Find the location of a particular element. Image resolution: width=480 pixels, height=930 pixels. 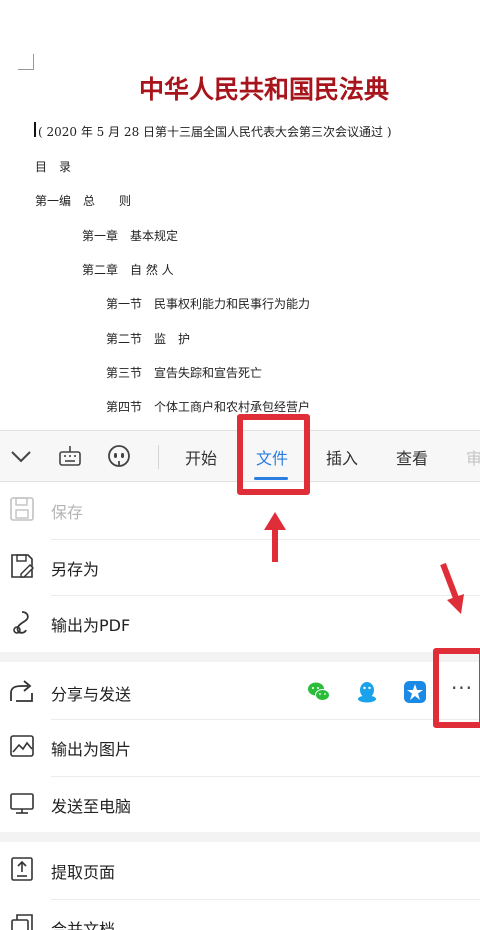

arrow-down-right-icon is located at coordinates (452, 588).